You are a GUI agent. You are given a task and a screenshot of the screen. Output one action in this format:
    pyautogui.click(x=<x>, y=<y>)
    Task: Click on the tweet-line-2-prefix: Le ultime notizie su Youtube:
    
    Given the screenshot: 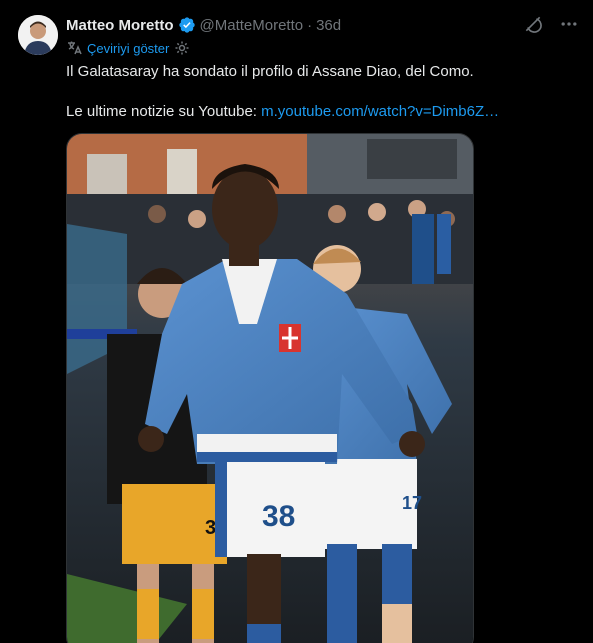 What is the action you would take?
    pyautogui.click(x=164, y=111)
    